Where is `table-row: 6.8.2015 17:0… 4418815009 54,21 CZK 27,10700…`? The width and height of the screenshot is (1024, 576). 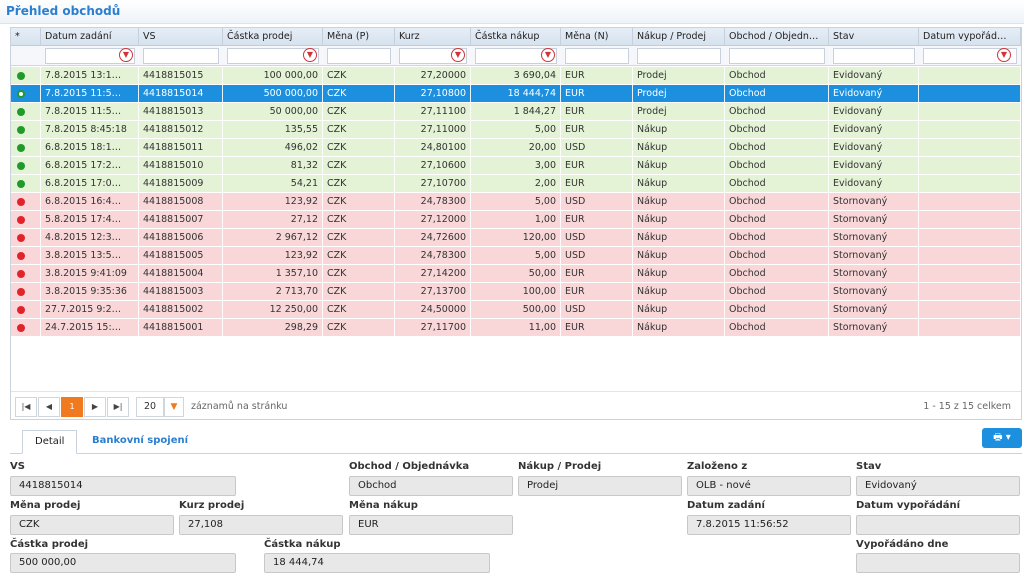 table-row: 6.8.2015 17:0… 4418815009 54,21 CZK 27,10700… is located at coordinates (516, 184).